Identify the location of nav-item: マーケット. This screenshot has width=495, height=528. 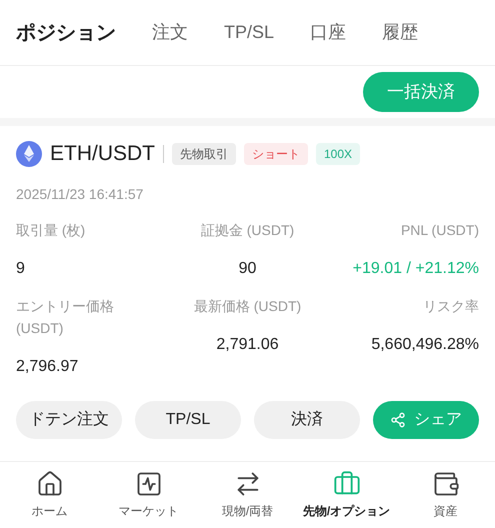
(148, 495).